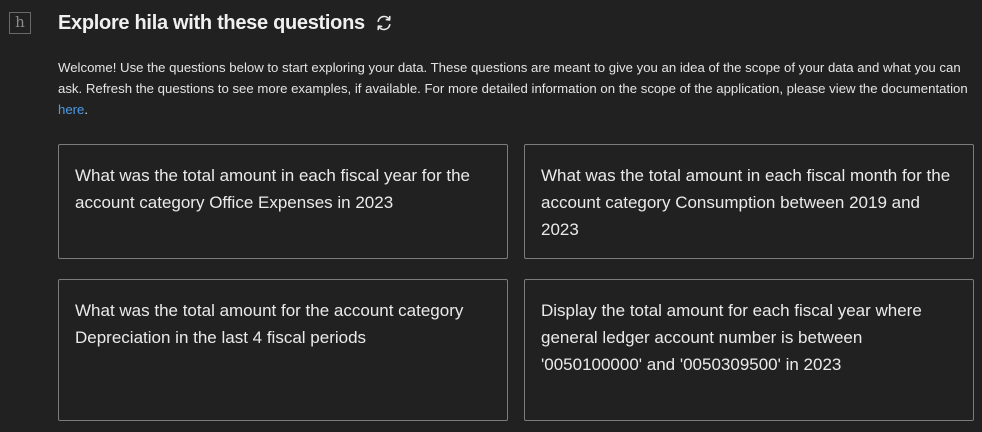  Describe the element at coordinates (384, 23) in the screenshot. I see `refresh-icon` at that location.